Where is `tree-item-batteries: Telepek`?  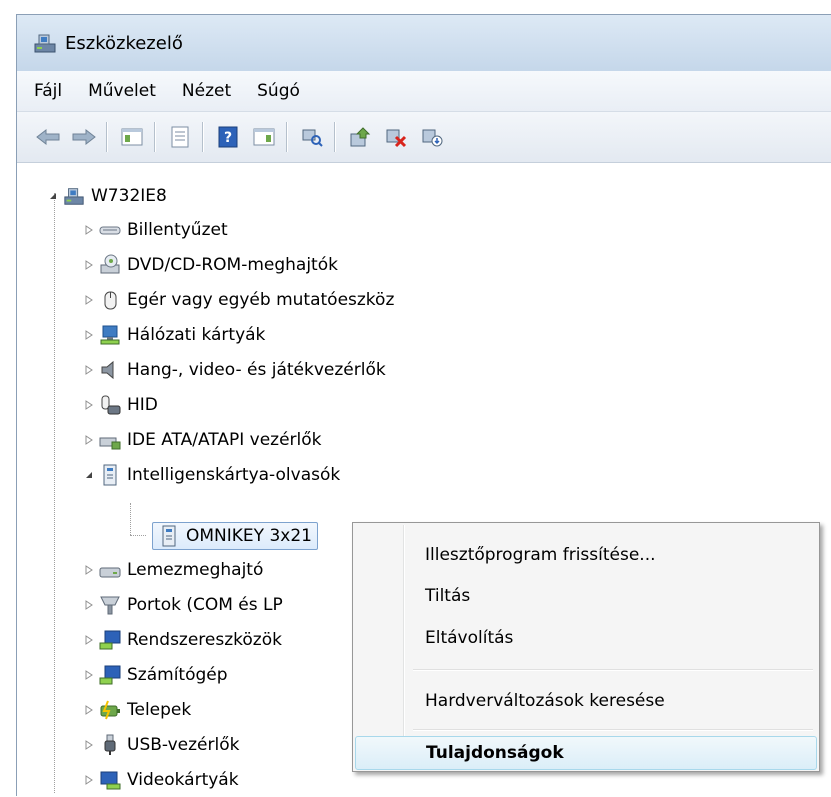
tree-item-batteries: Telepek is located at coordinates (137, 710).